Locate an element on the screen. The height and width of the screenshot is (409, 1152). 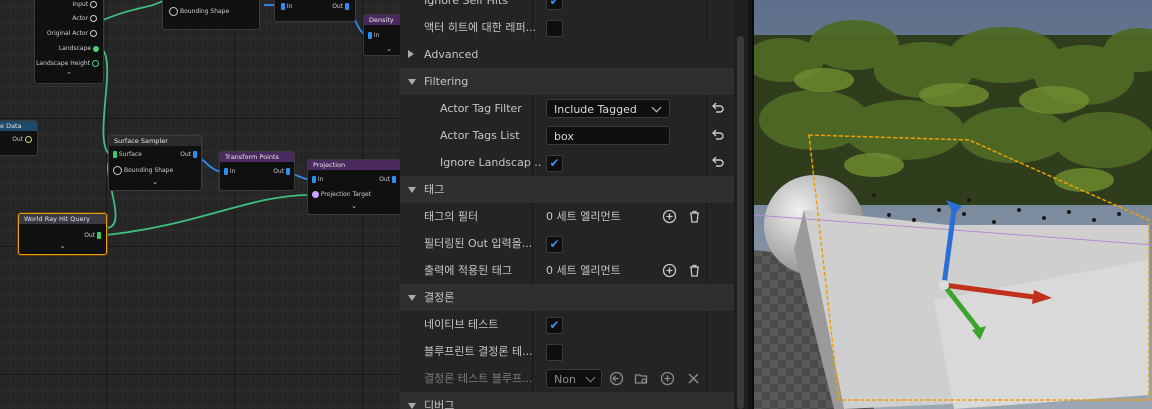
node-title: Transform Points is located at coordinates (257, 157).